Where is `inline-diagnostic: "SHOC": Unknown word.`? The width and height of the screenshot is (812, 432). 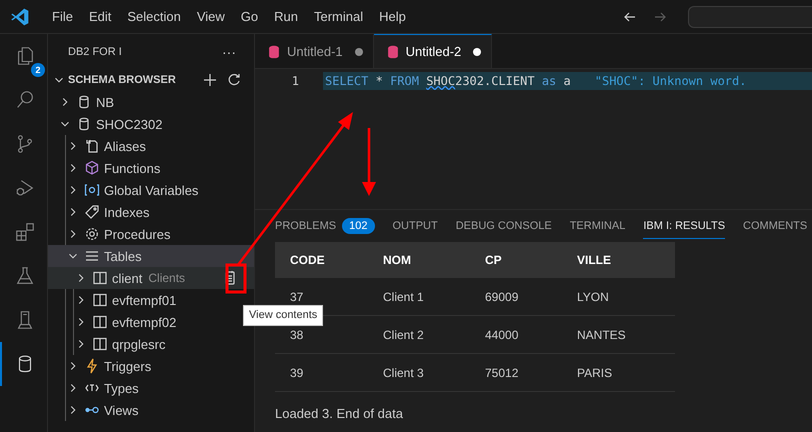
inline-diagnostic: "SHOC": Unknown word. is located at coordinates (670, 81).